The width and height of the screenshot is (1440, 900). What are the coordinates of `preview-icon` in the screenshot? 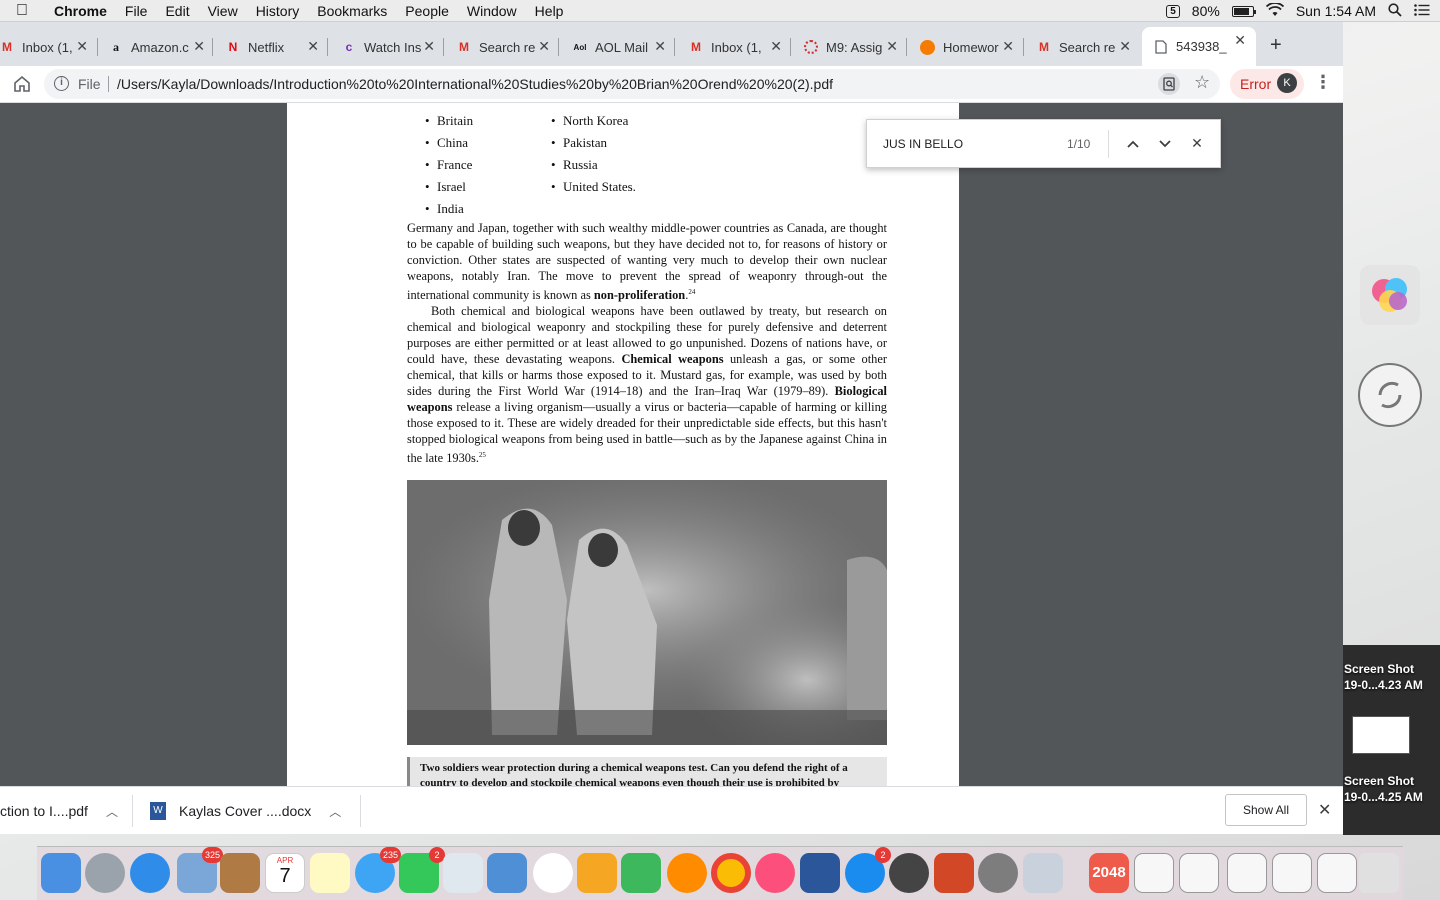 It's located at (1043, 873).